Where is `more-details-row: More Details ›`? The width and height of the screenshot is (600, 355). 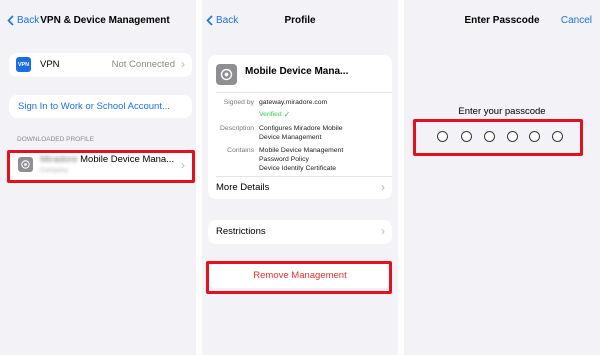
more-details-row: More Details › is located at coordinates (300, 188).